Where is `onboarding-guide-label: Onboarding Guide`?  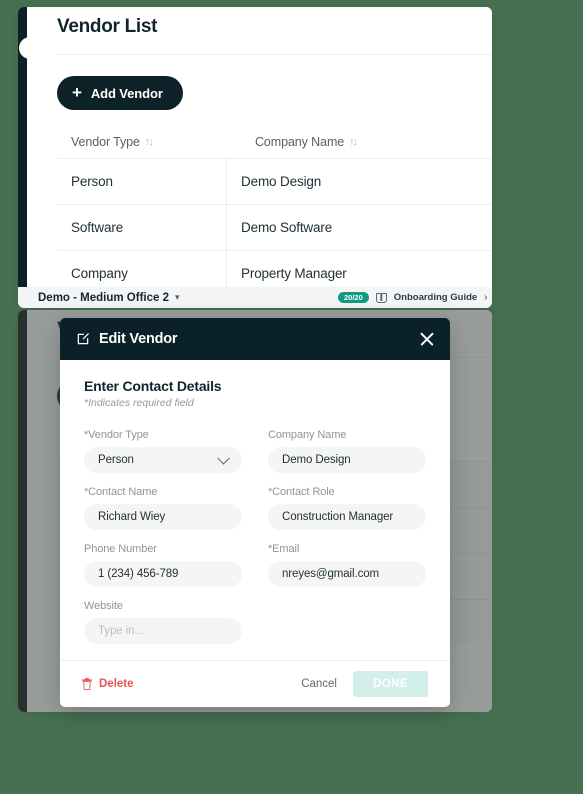 onboarding-guide-label: Onboarding Guide is located at coordinates (435, 297).